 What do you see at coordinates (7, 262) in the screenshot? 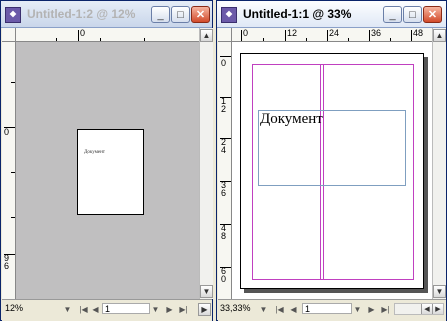
I see `ruler-label: 96` at bounding box center [7, 262].